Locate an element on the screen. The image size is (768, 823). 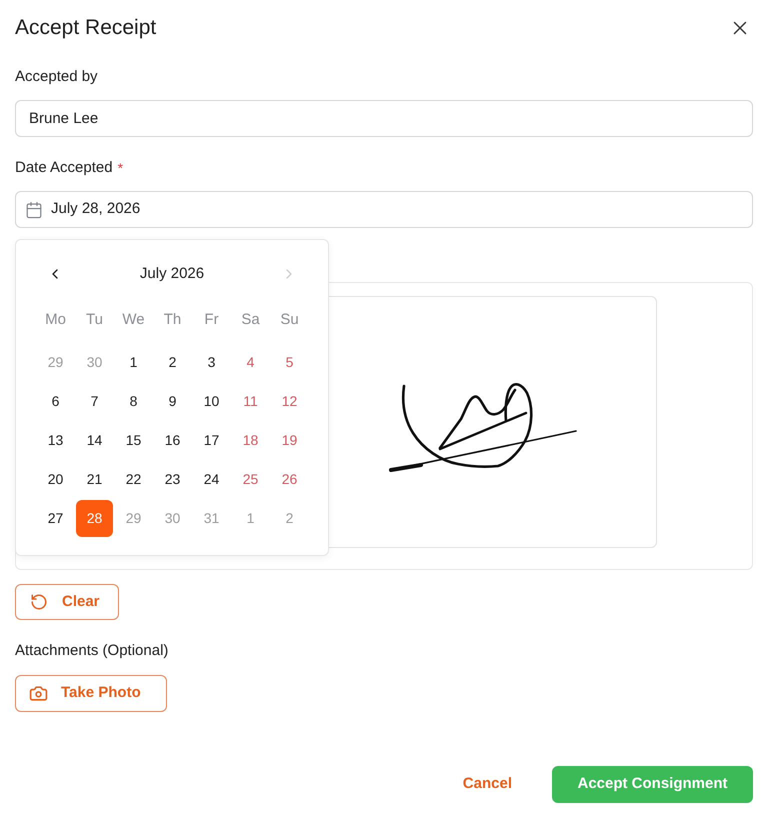
calendar-day: 3 is located at coordinates (211, 362).